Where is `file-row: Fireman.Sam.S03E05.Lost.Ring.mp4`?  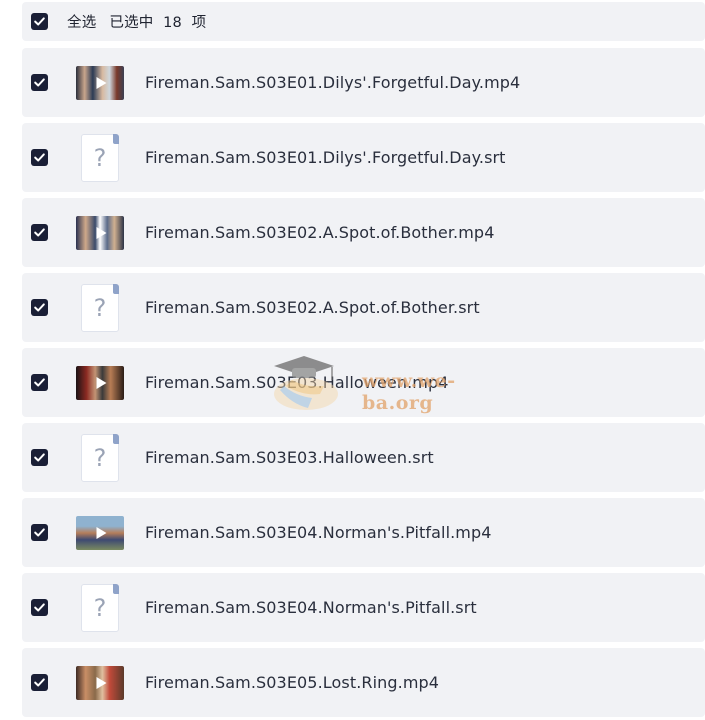 file-row: Fireman.Sam.S03E05.Lost.Ring.mp4 is located at coordinates (363, 682).